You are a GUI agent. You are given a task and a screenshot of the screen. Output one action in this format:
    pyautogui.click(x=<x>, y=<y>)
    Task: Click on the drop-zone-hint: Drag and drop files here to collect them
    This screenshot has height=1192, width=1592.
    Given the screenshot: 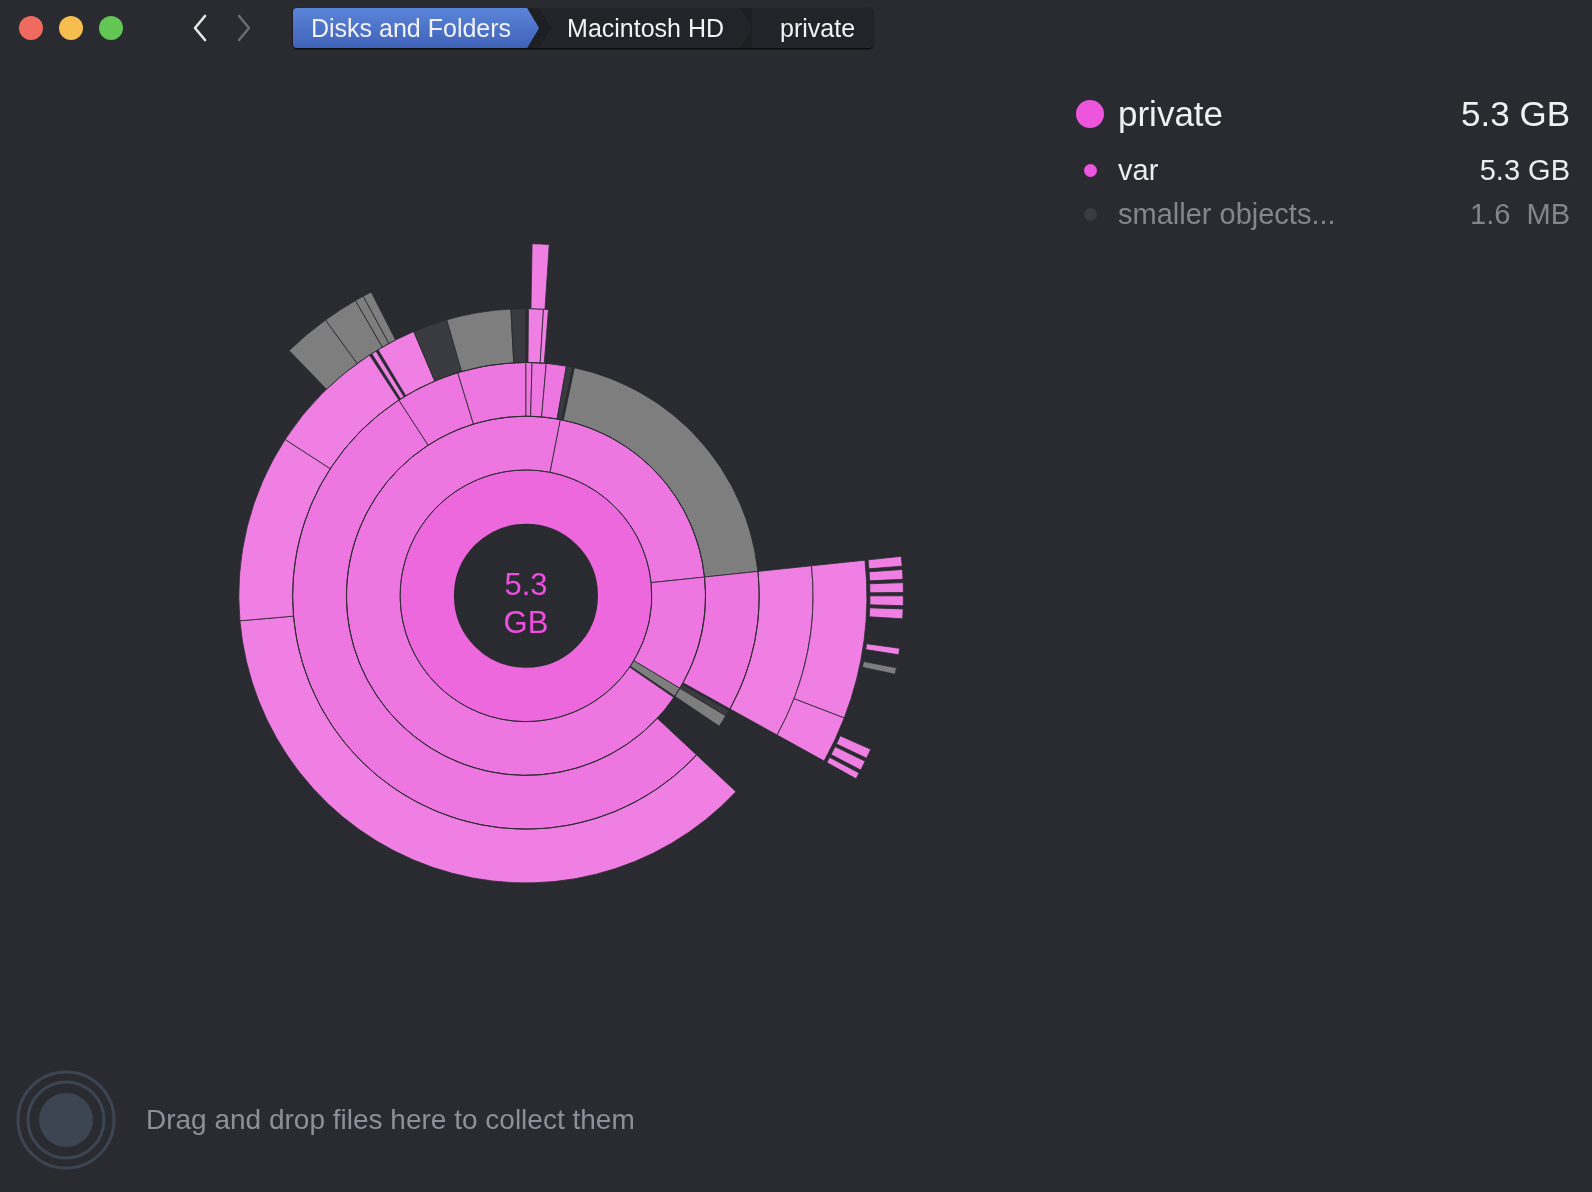 What is the action you would take?
    pyautogui.click(x=390, y=1120)
    